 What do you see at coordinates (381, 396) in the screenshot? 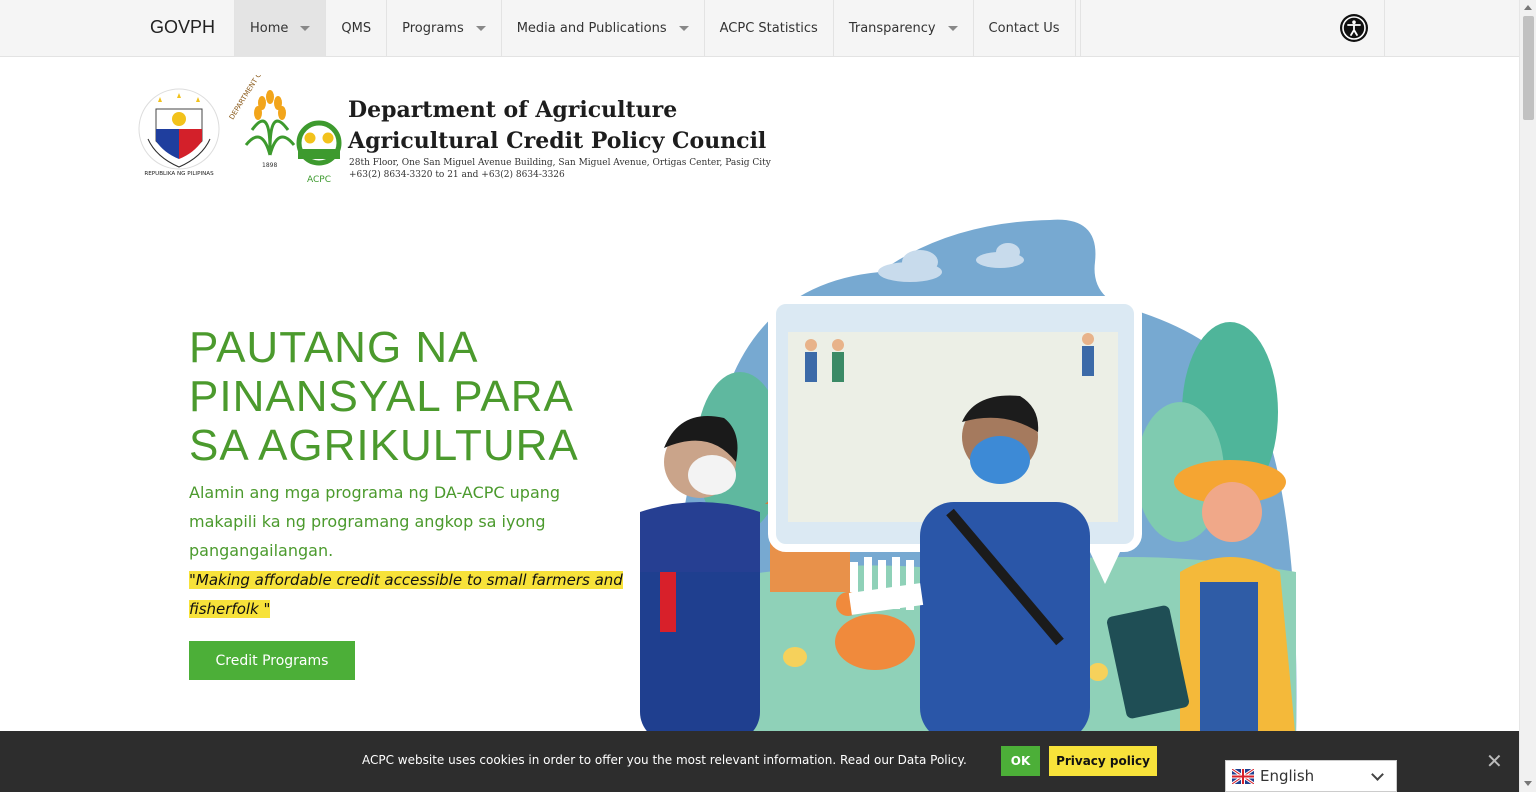
I see `hero-heading-line: PINANSYAL PARA` at bounding box center [381, 396].